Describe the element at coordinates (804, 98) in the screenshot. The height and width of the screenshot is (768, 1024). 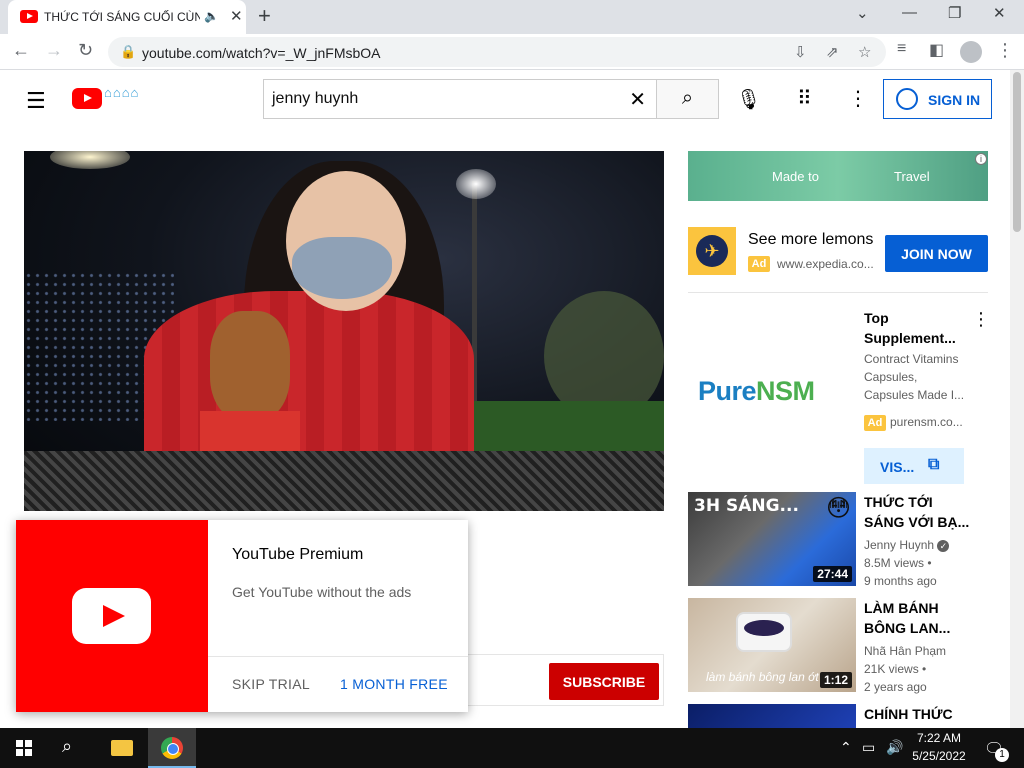
I see `apps-grid-icon: ⠿` at that location.